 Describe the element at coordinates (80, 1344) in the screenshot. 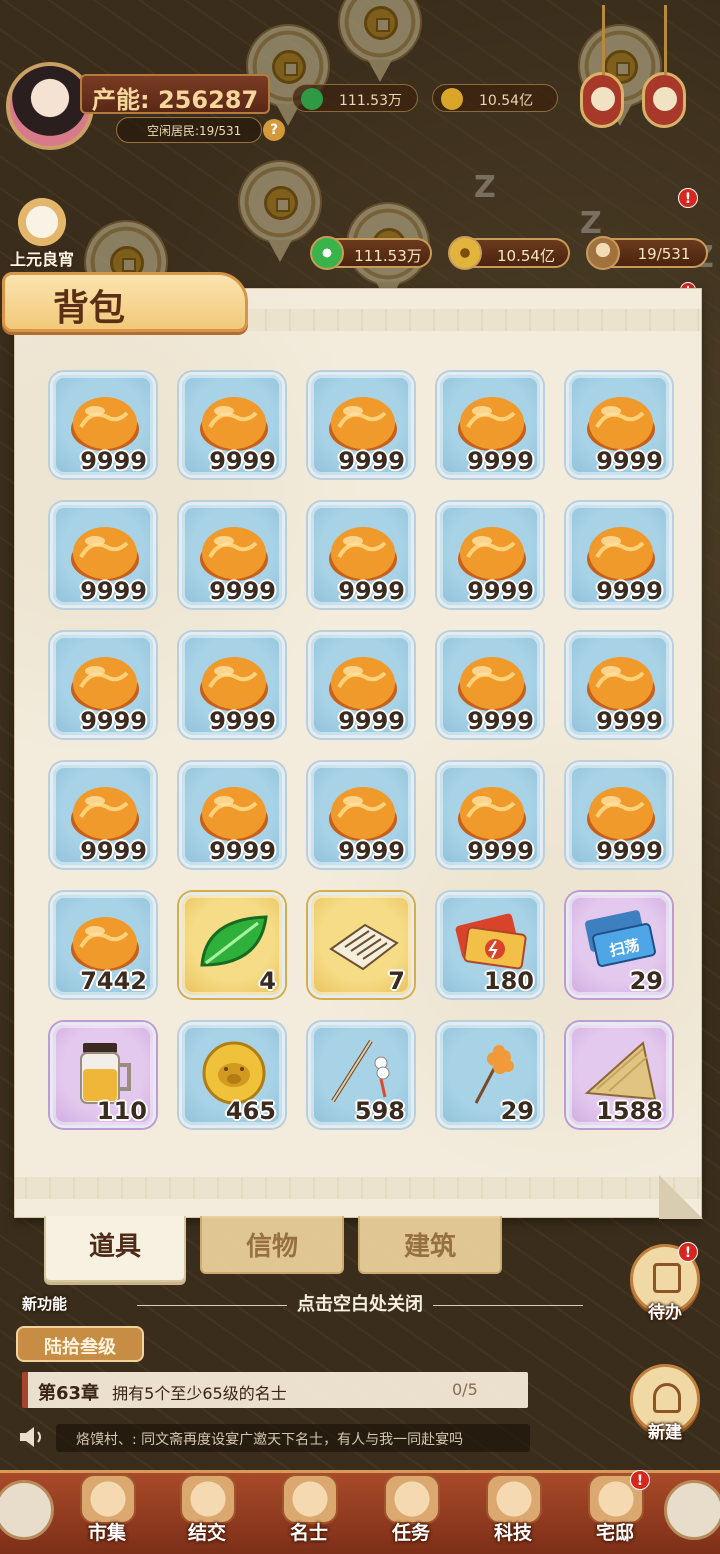

I see `level-badge: 陆拾叁级` at that location.